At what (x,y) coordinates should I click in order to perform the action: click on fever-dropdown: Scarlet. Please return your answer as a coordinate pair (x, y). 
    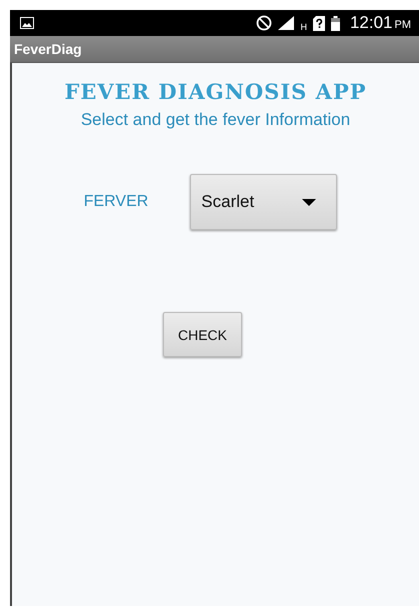
    Looking at the image, I should click on (264, 202).